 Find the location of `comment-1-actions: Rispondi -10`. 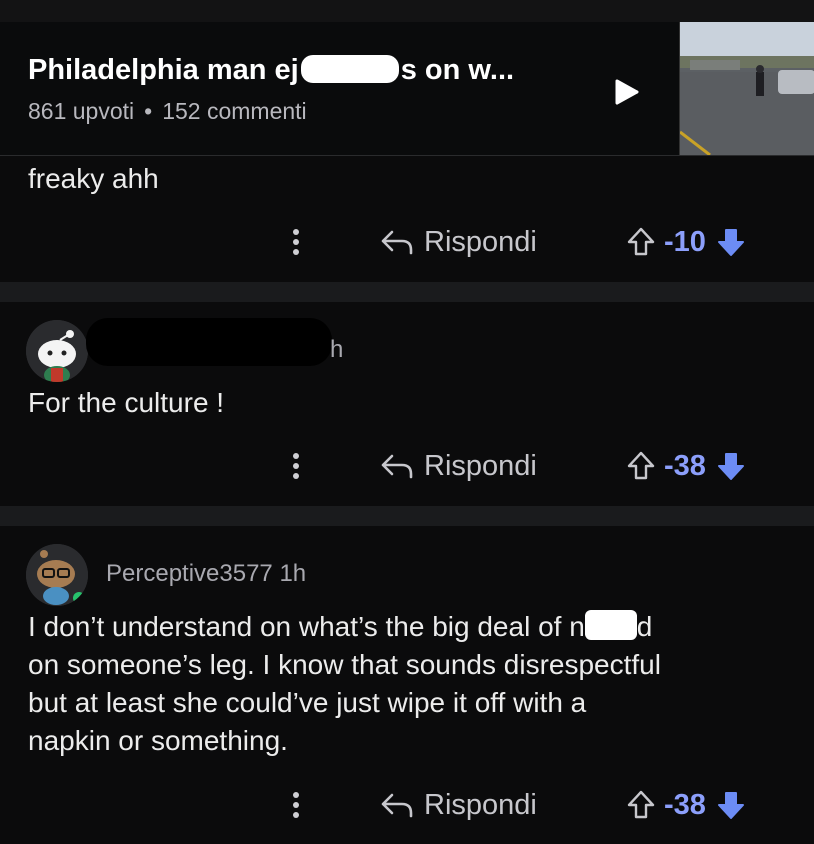

comment-1-actions: Rispondi -10 is located at coordinates (407, 242).